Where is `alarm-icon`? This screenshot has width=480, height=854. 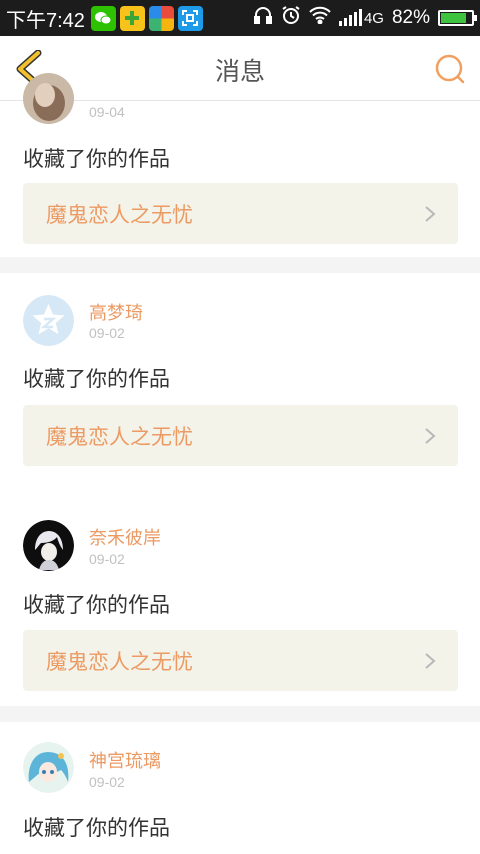
alarm-icon is located at coordinates (291, 18).